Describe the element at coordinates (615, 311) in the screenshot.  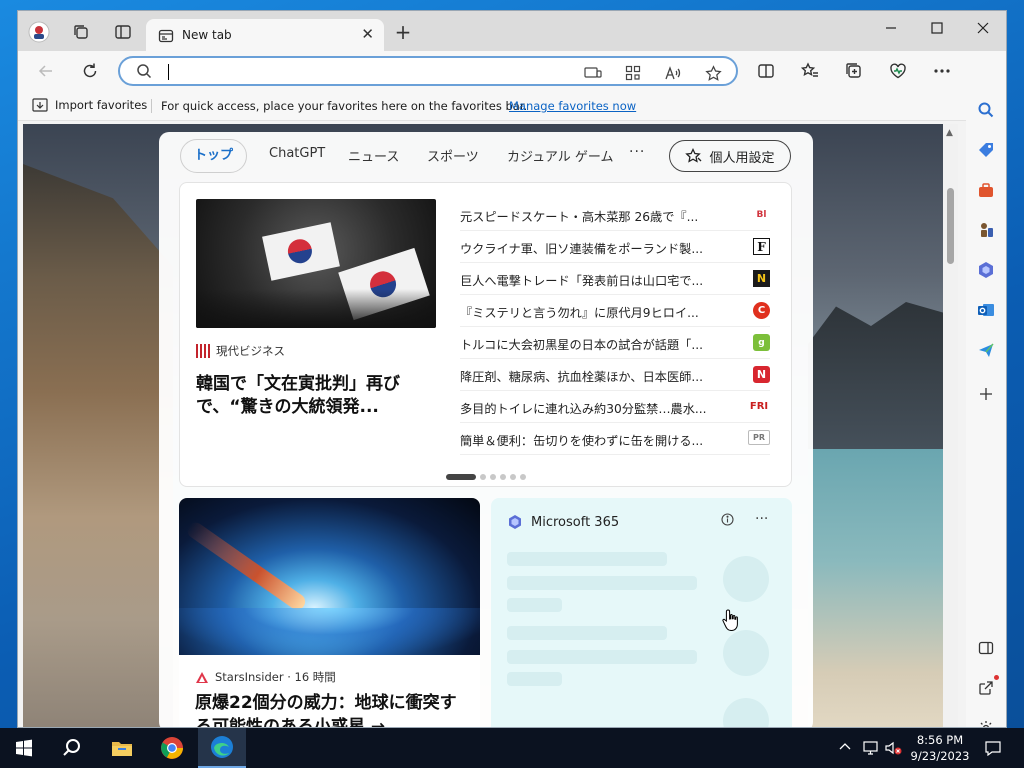
I see `headline-item: 『ミステリと言う勿れ』に原代月9ヒロイ... C` at that location.